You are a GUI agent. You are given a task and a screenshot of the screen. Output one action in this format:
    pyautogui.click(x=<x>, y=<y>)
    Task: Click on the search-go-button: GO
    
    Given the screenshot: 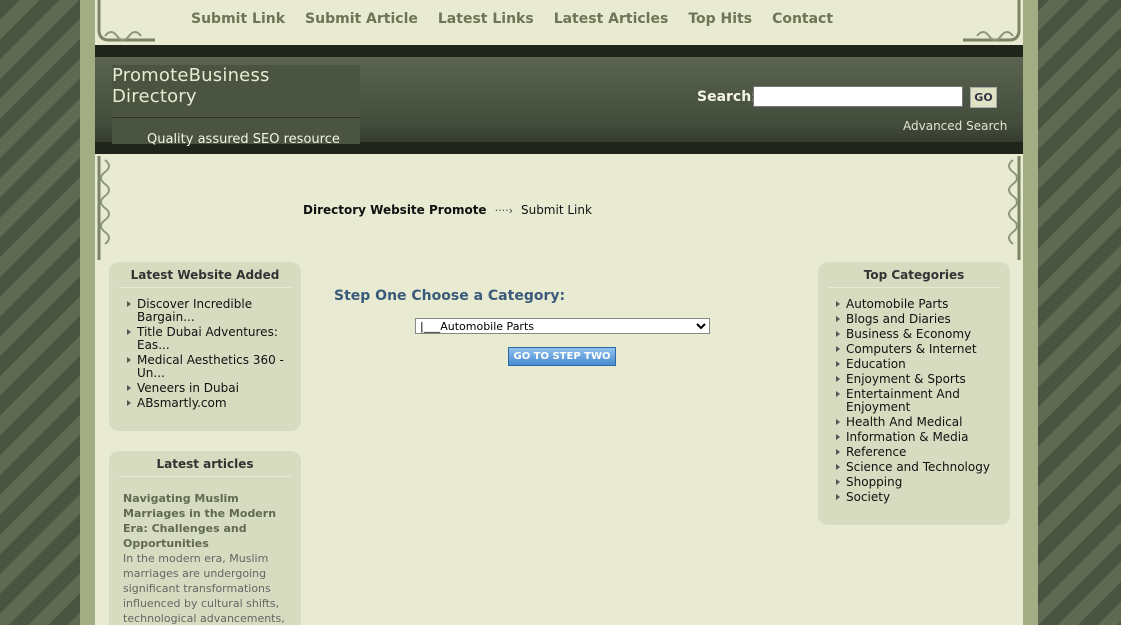 What is the action you would take?
    pyautogui.click(x=983, y=97)
    